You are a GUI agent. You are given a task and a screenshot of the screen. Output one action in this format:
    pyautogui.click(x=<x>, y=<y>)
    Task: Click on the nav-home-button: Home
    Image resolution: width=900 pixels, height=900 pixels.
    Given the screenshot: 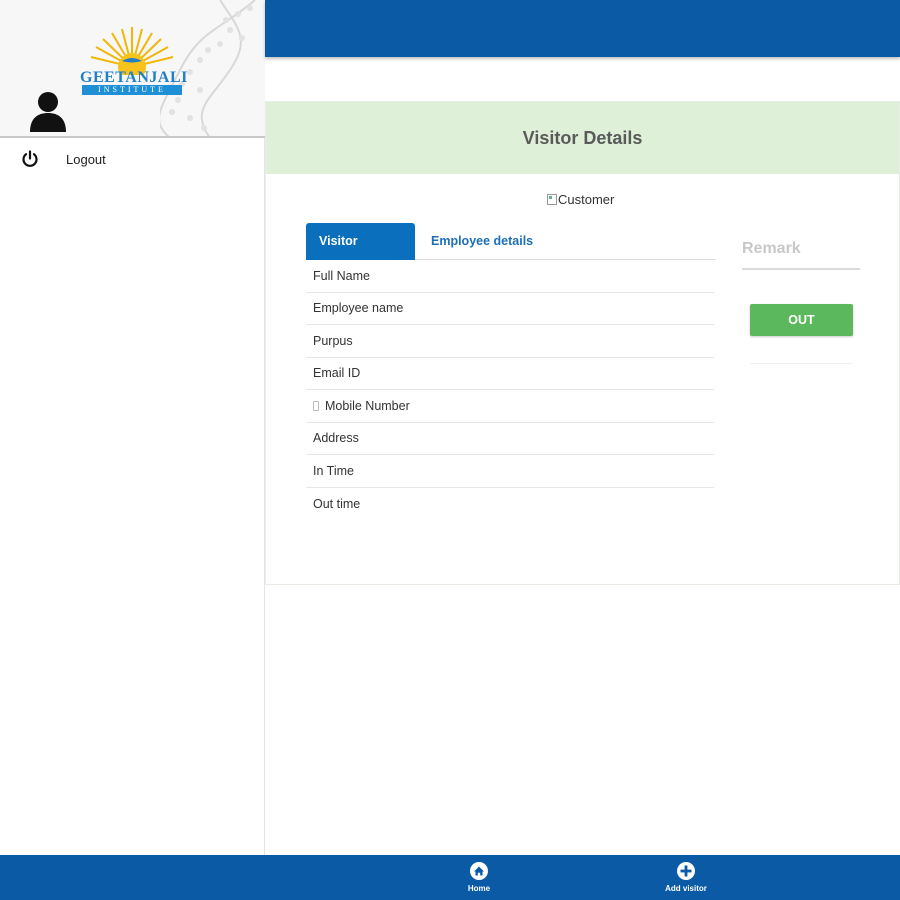 What is the action you would take?
    pyautogui.click(x=479, y=877)
    